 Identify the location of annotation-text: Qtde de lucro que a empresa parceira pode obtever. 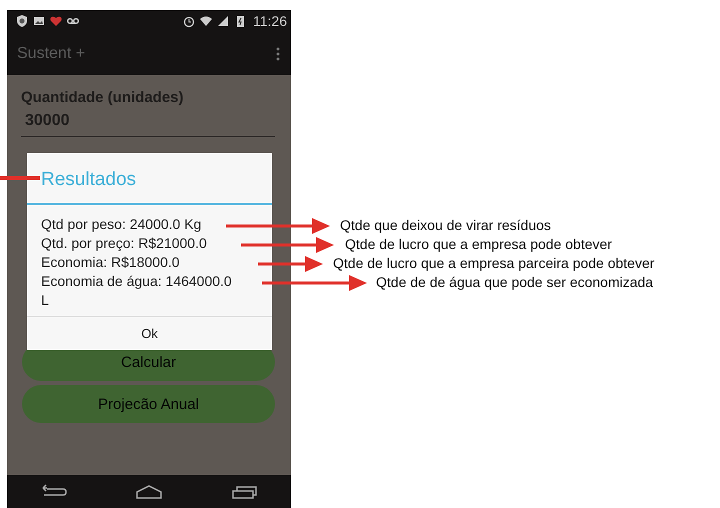
(493, 263).